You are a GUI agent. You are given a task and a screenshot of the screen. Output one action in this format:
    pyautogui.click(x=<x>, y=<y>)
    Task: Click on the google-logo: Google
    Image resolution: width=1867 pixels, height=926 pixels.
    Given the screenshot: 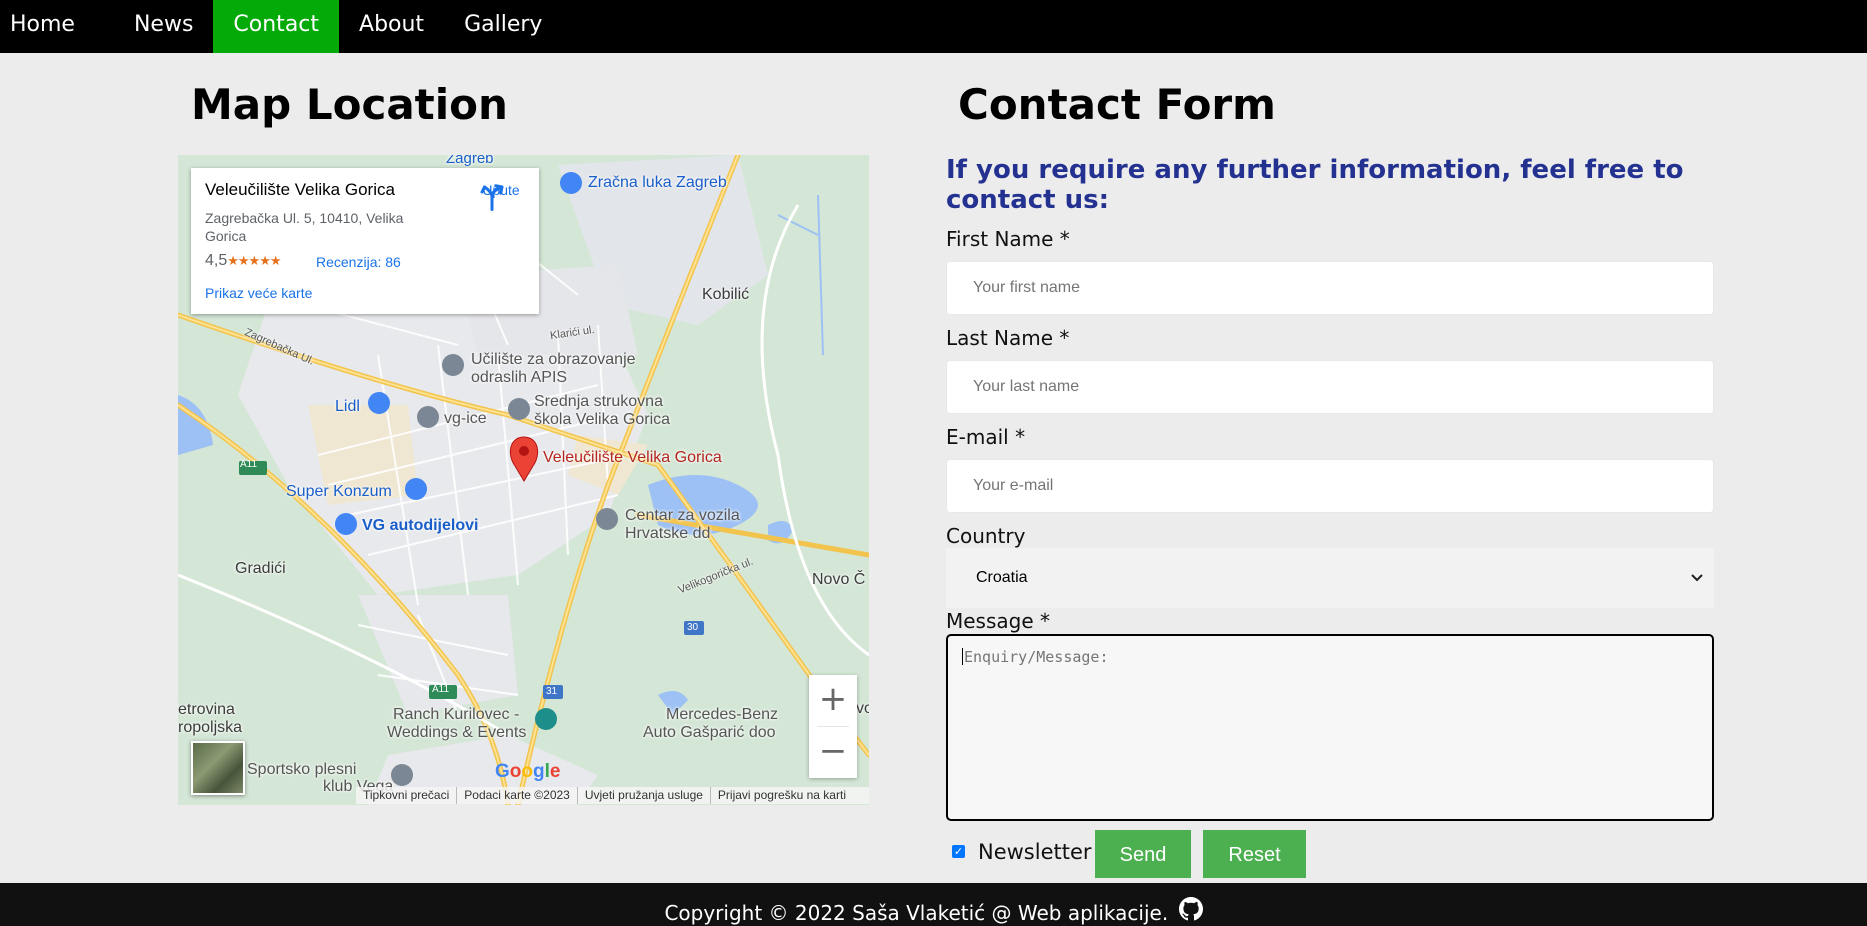 What is the action you would take?
    pyautogui.click(x=528, y=771)
    